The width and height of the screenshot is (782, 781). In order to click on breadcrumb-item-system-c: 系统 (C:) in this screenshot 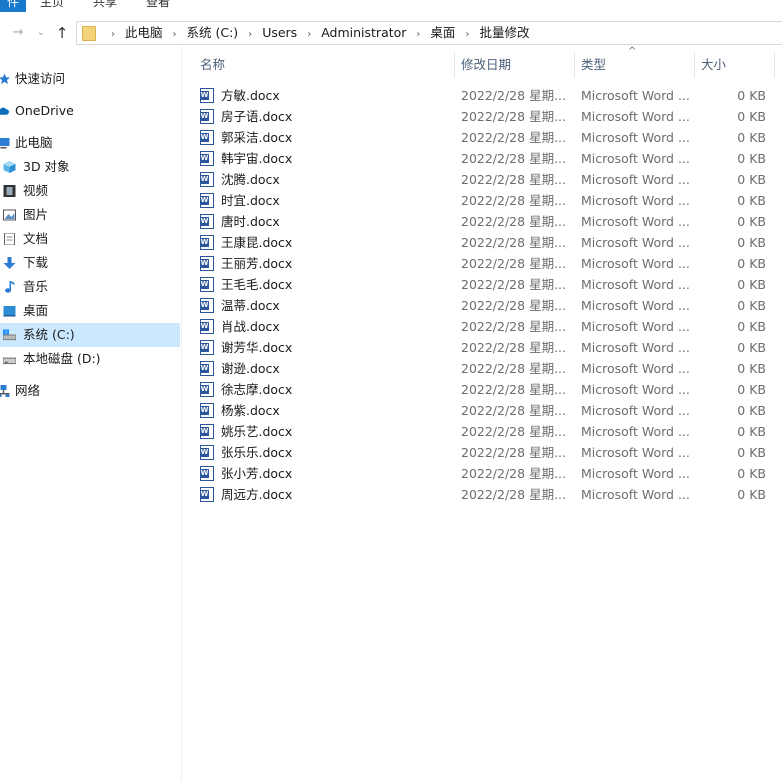, I will do `click(213, 33)`.